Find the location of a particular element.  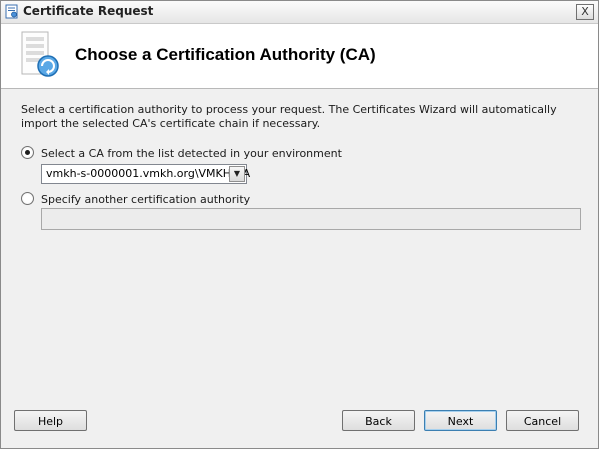

certificate-request-icon is located at coordinates (41, 55).